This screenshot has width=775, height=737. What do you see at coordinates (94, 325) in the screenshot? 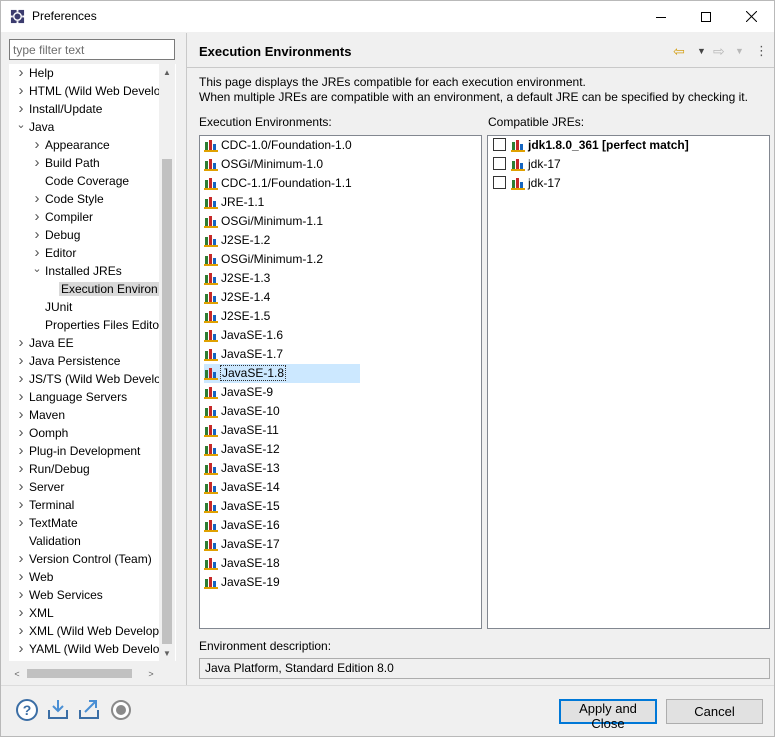
I see `tree-item: Properties Files Edito` at bounding box center [94, 325].